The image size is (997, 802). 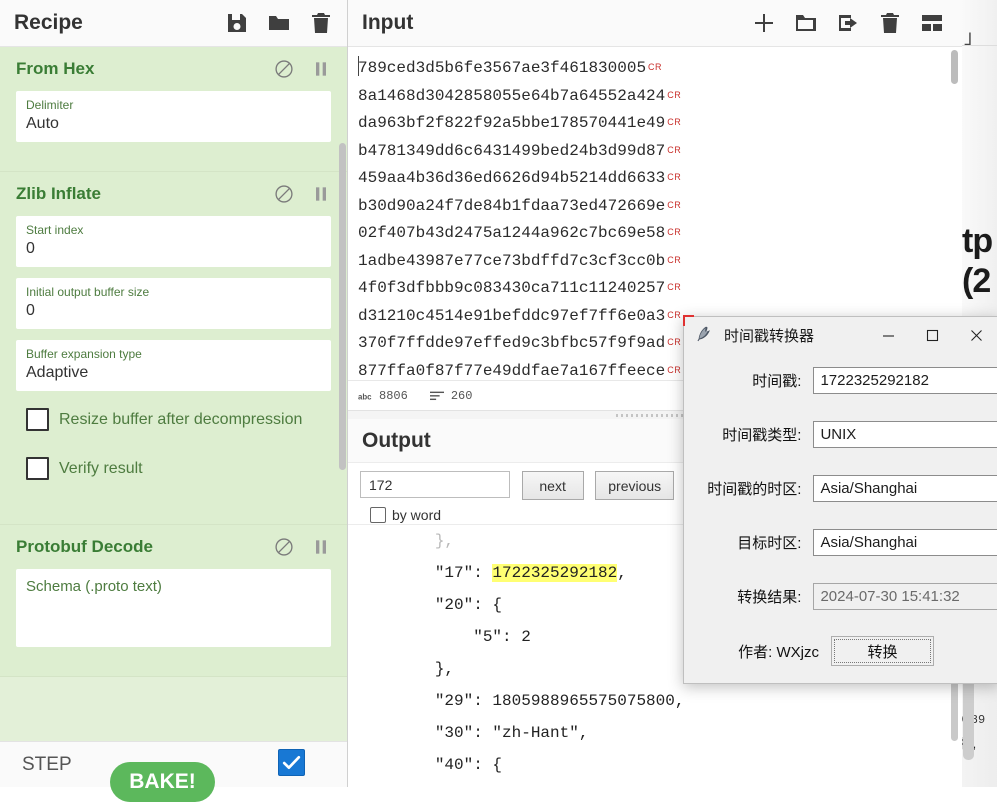 I want to click on clear-input-icon, so click(x=890, y=23).